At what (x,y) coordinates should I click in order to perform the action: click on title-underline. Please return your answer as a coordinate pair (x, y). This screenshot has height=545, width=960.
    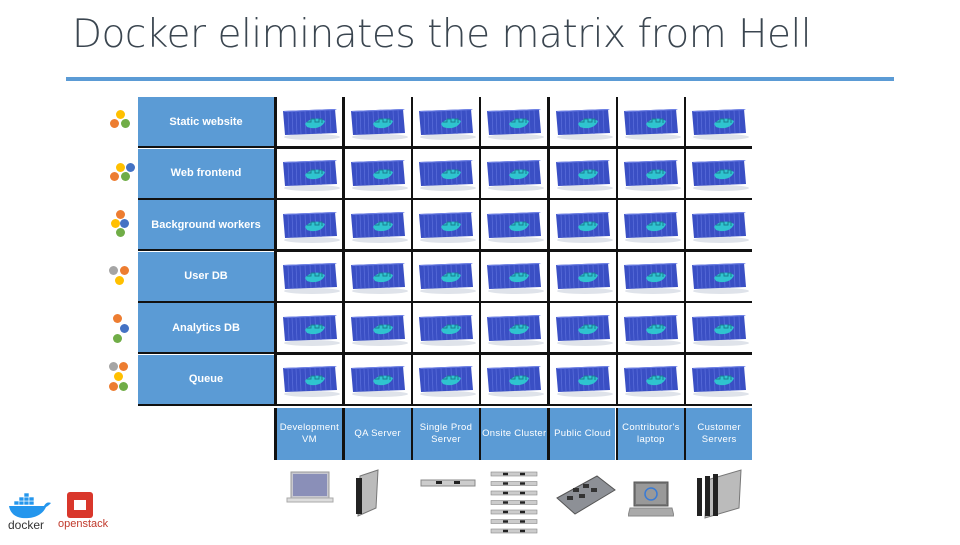
    Looking at the image, I should click on (480, 79).